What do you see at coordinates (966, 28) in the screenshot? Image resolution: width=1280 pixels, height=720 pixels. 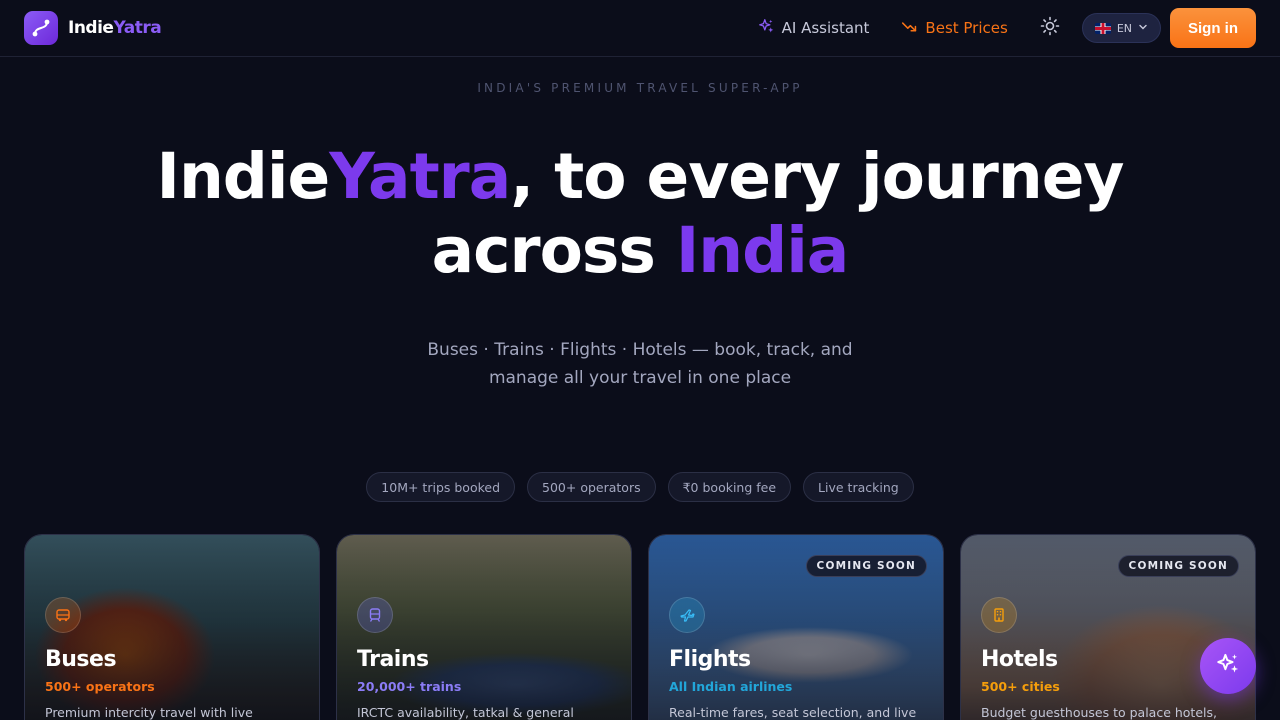 I see `best-prices-label: Best Prices` at bounding box center [966, 28].